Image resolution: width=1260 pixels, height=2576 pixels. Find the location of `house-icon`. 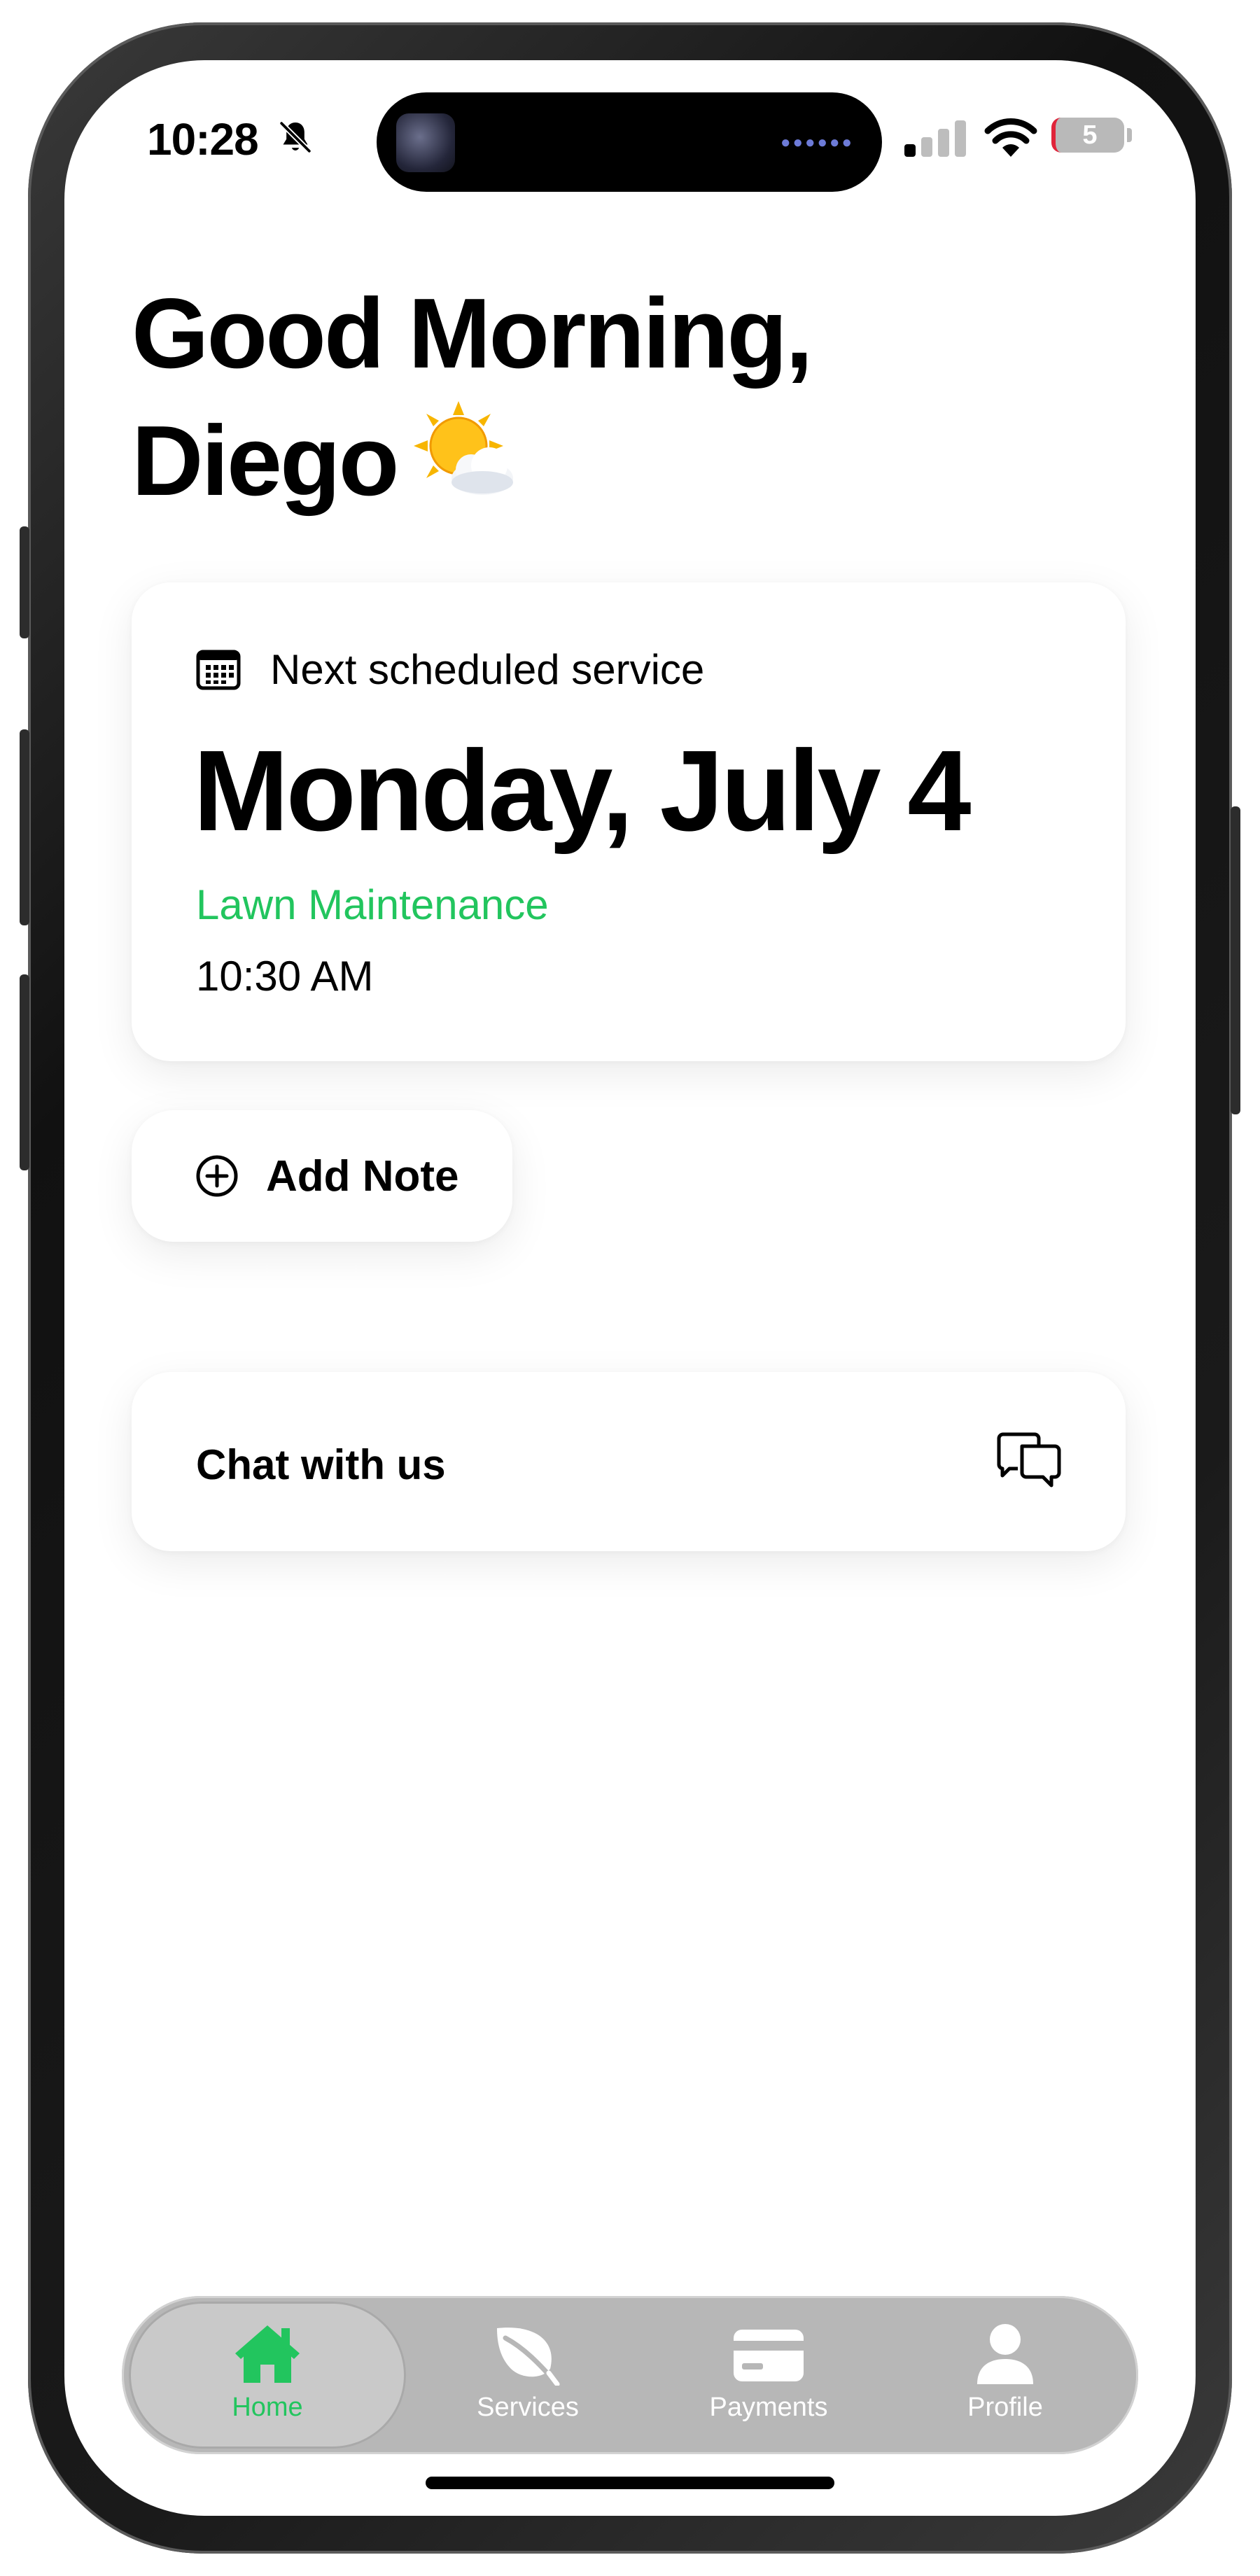

house-icon is located at coordinates (267, 2354).